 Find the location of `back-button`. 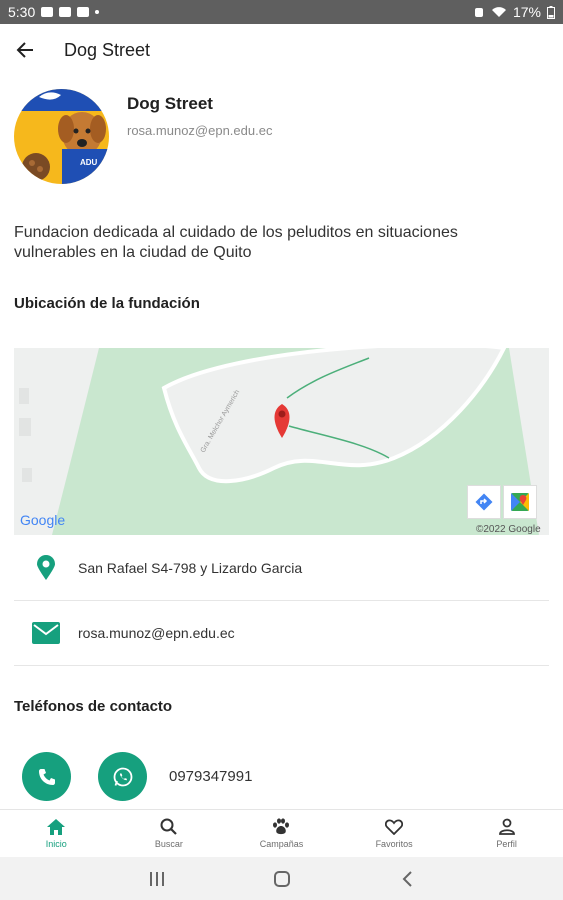

back-button is located at coordinates (25, 50).